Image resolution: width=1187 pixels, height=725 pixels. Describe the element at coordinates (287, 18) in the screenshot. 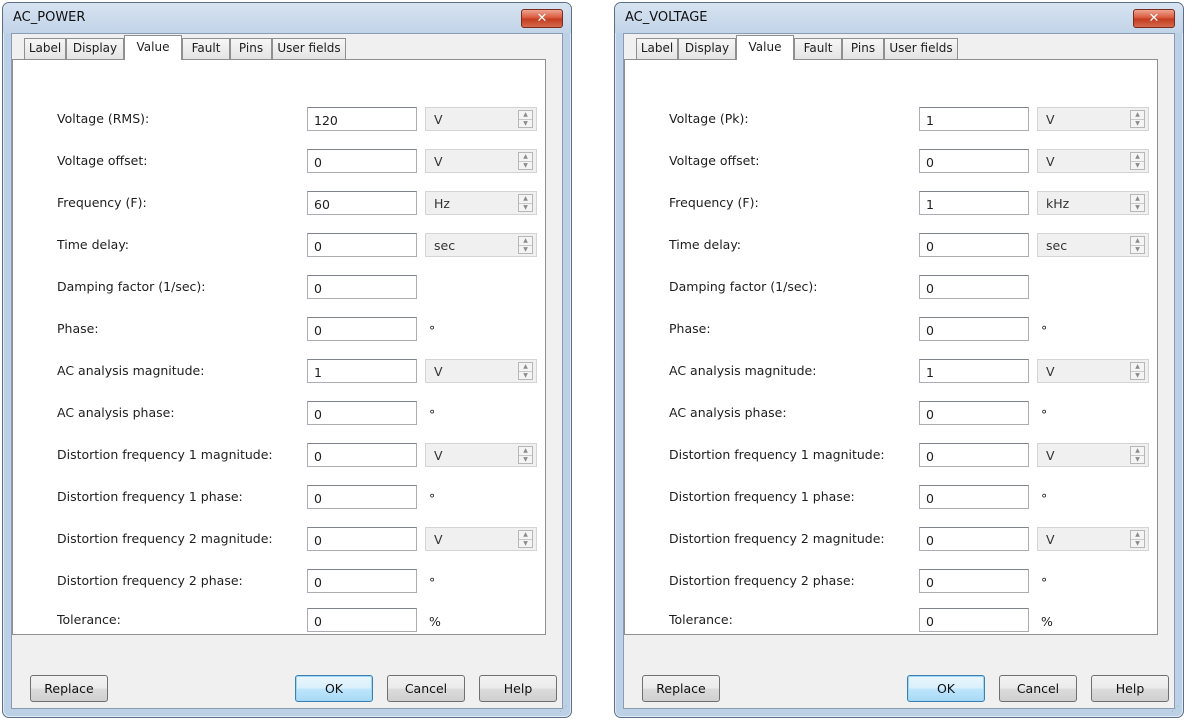

I see `title-bar: AC_POWER ✕` at that location.